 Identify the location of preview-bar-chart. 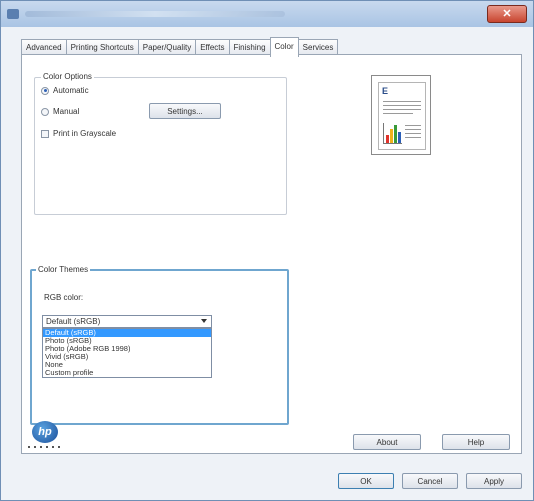
(392, 133).